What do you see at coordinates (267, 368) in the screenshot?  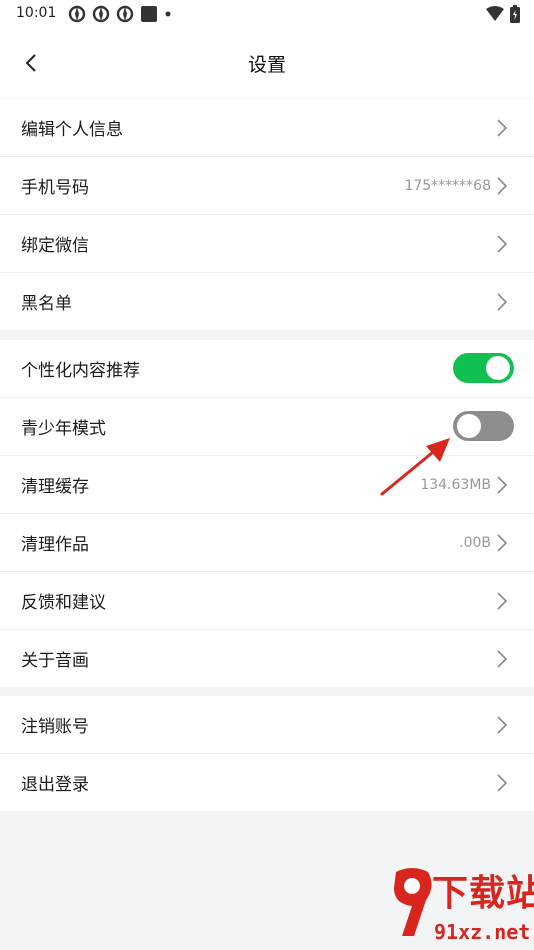 I see `settings-row-personalized-recommendation: 个性化内容推荐` at bounding box center [267, 368].